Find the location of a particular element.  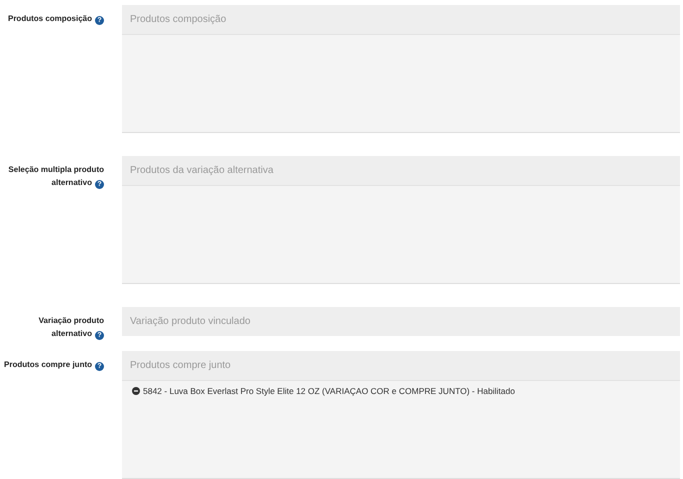

search-field: Produtos da variação alternativa is located at coordinates (401, 170).